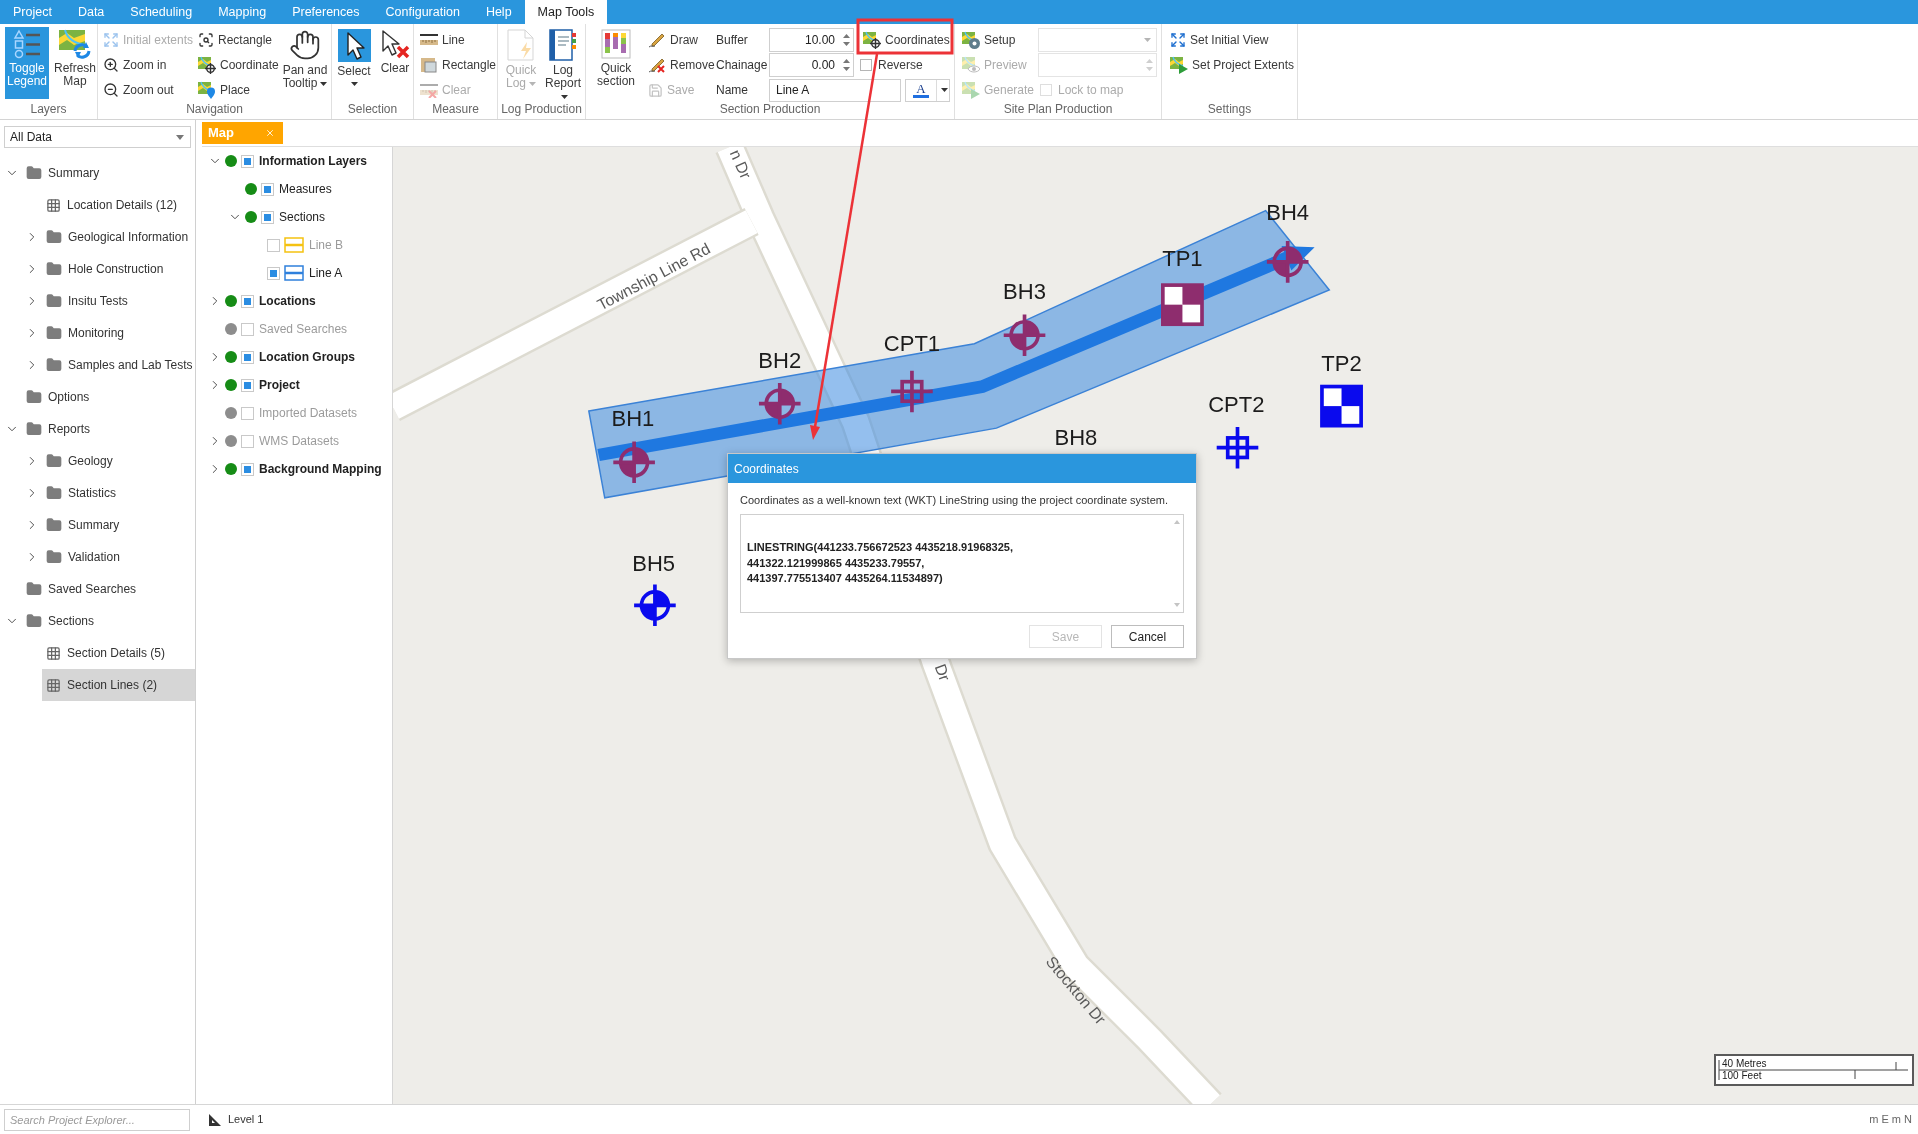 This screenshot has width=1918, height=1134. I want to click on tree-item: Reports, so click(108, 429).